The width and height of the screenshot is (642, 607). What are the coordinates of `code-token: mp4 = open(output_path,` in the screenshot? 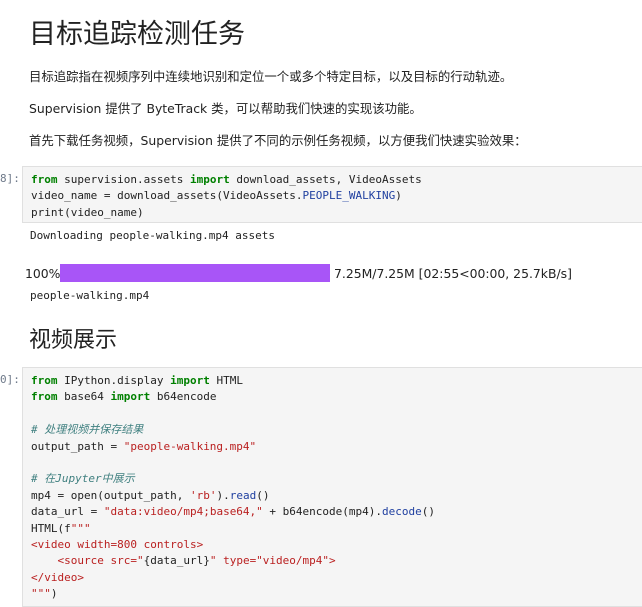 It's located at (110, 495).